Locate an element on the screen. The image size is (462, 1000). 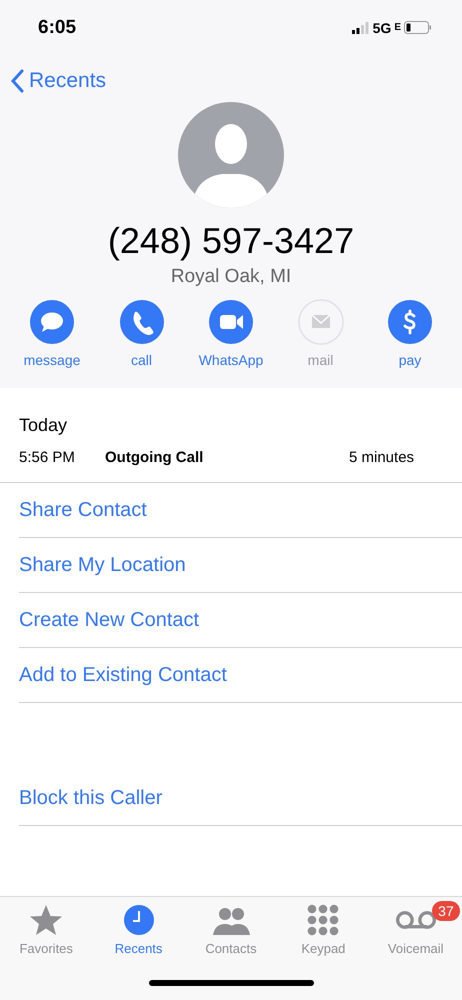
phone-number: (248) 597-3427 is located at coordinates (231, 241).